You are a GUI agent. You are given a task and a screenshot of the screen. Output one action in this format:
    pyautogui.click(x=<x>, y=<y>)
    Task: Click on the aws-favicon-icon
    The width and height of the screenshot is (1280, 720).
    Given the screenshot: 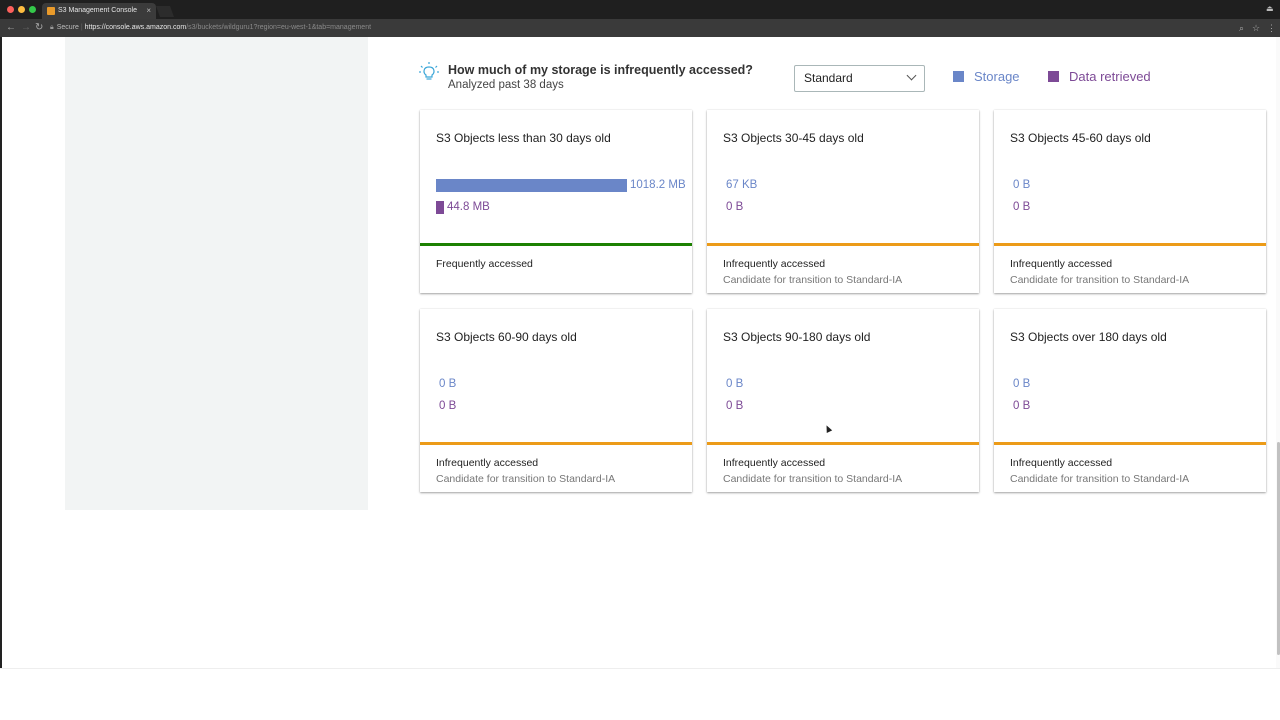 What is the action you would take?
    pyautogui.click(x=51, y=11)
    